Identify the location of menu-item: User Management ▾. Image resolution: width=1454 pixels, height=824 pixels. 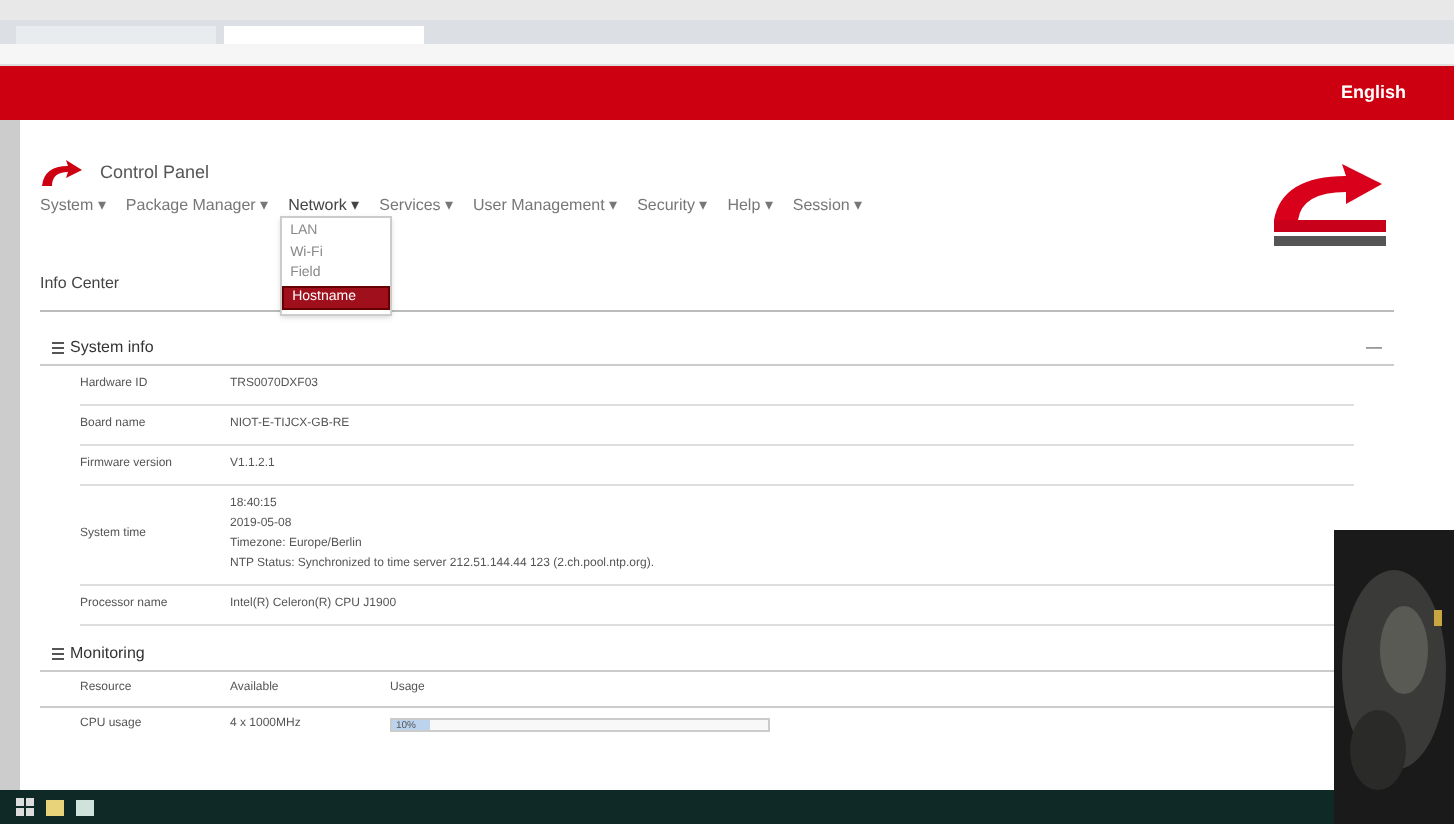
(545, 205).